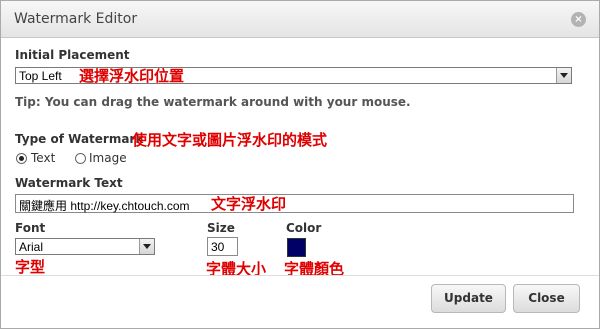  I want to click on color-swatch, so click(296, 247).